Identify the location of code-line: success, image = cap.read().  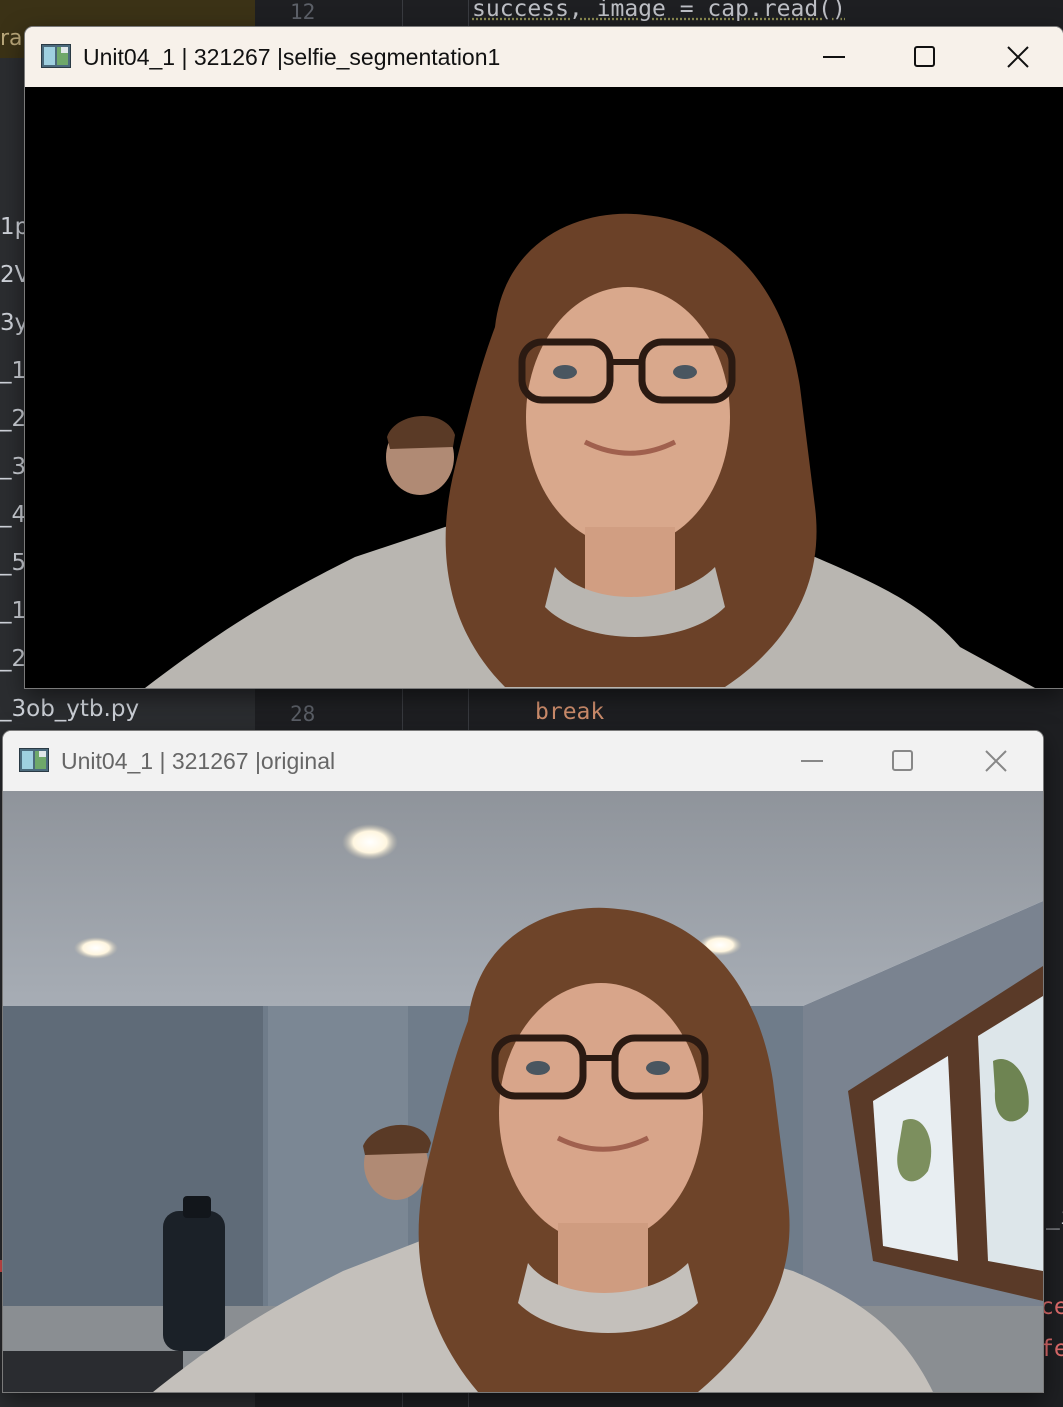
(659, 11).